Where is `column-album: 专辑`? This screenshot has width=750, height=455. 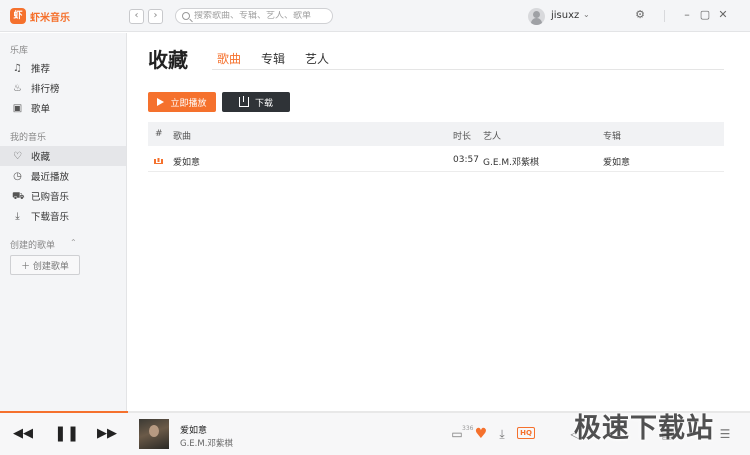
column-album: 专辑 is located at coordinates (612, 135).